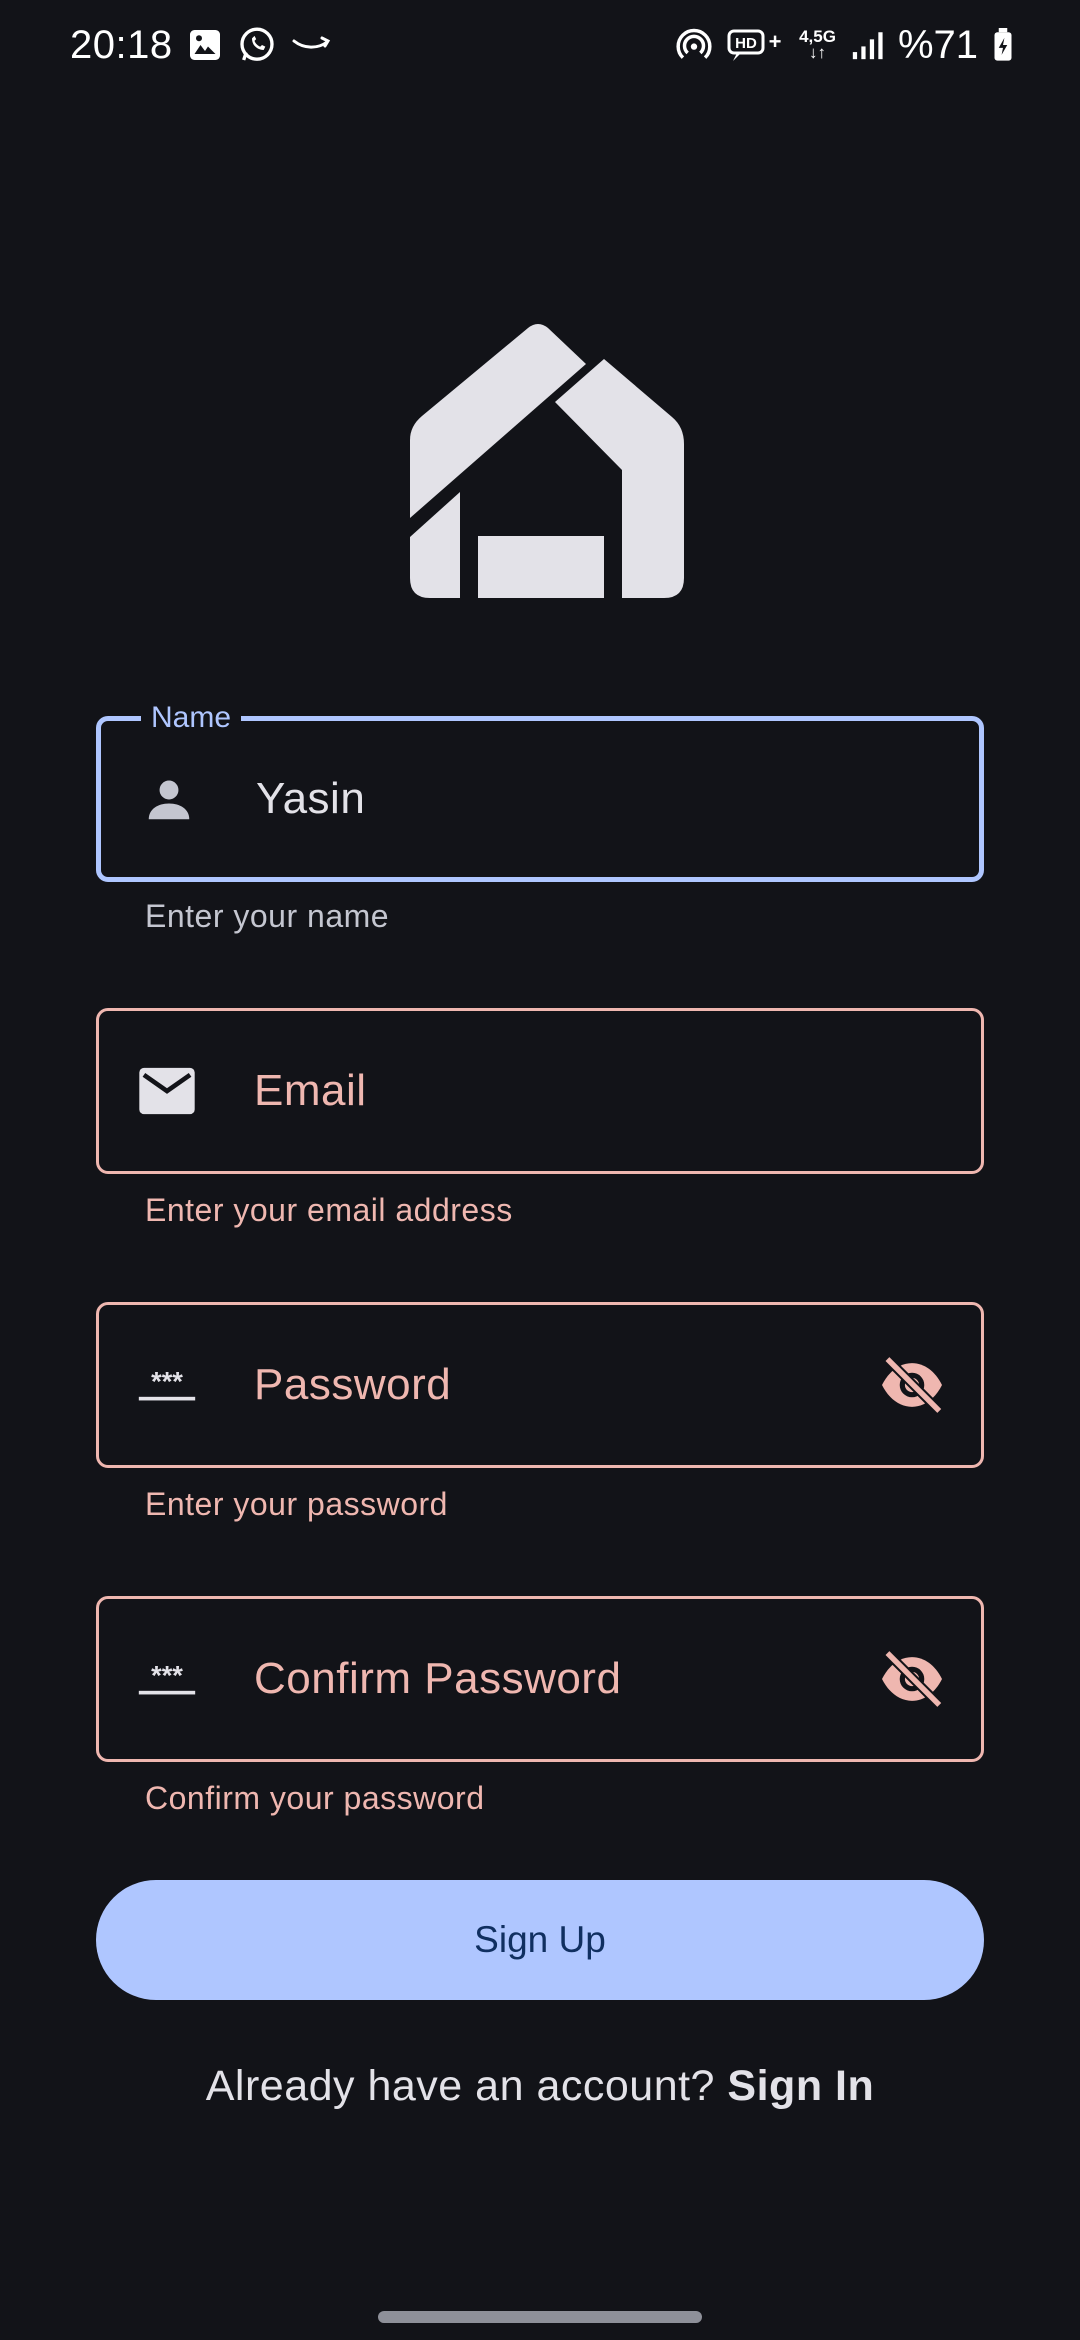  What do you see at coordinates (191, 718) in the screenshot?
I see `name-field-label: Name` at bounding box center [191, 718].